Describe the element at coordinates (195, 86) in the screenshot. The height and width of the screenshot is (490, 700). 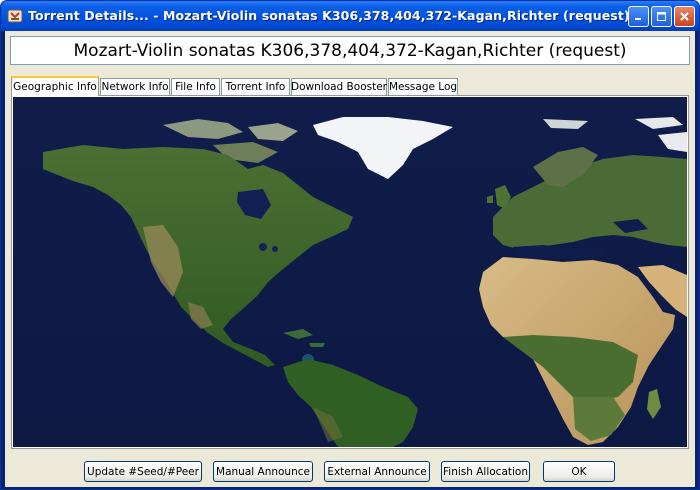
I see `tab-file-info: File Info` at that location.